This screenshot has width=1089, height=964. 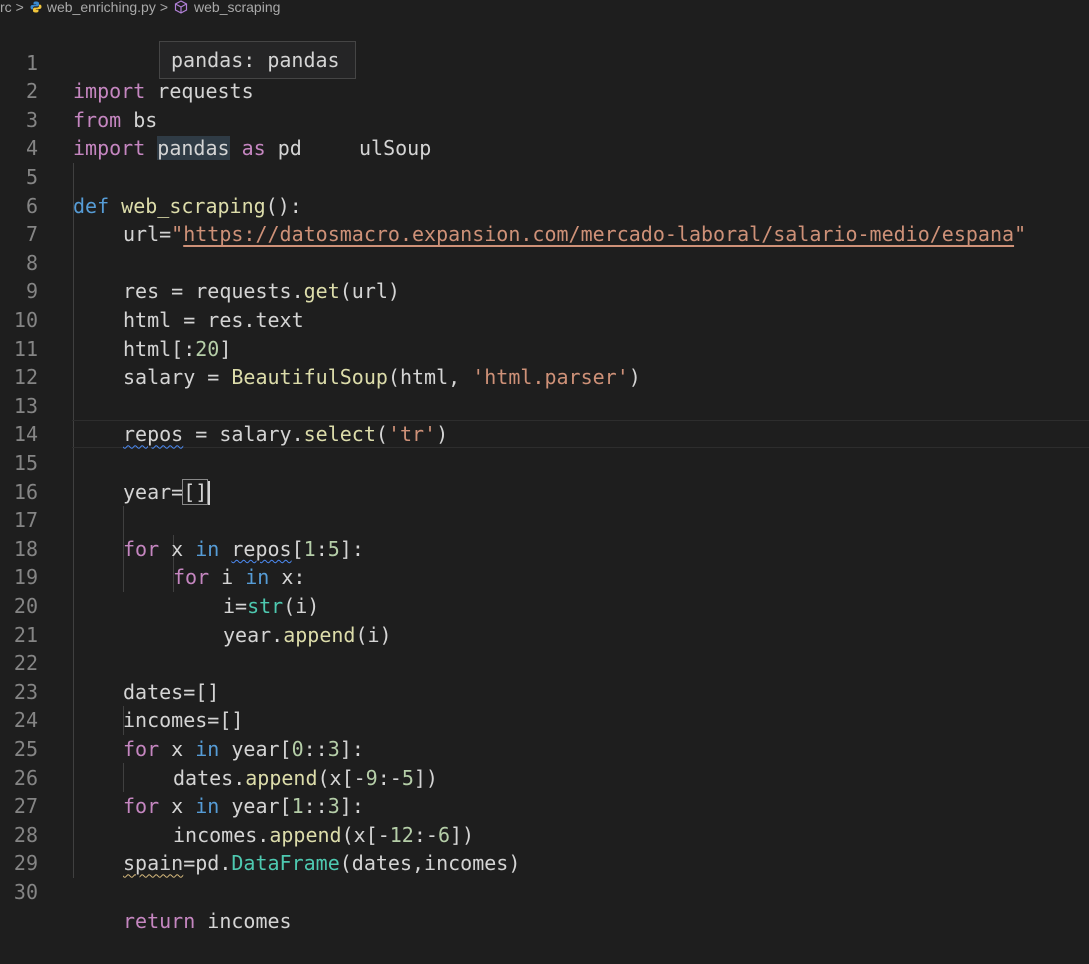 I want to click on line-number: 30, so click(x=25, y=891).